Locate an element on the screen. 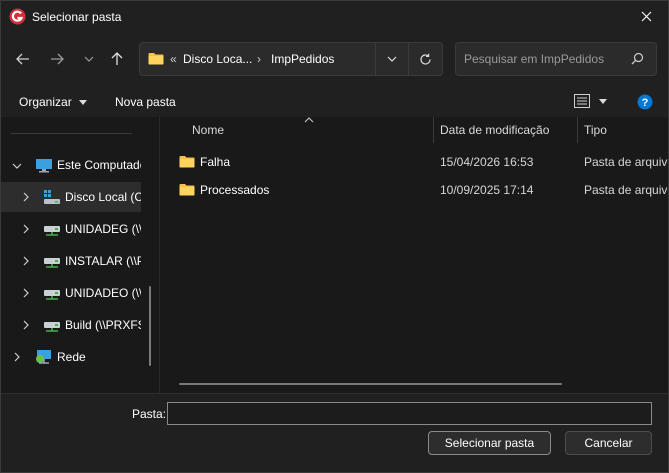 The height and width of the screenshot is (473, 669). refresh-button is located at coordinates (425, 59).